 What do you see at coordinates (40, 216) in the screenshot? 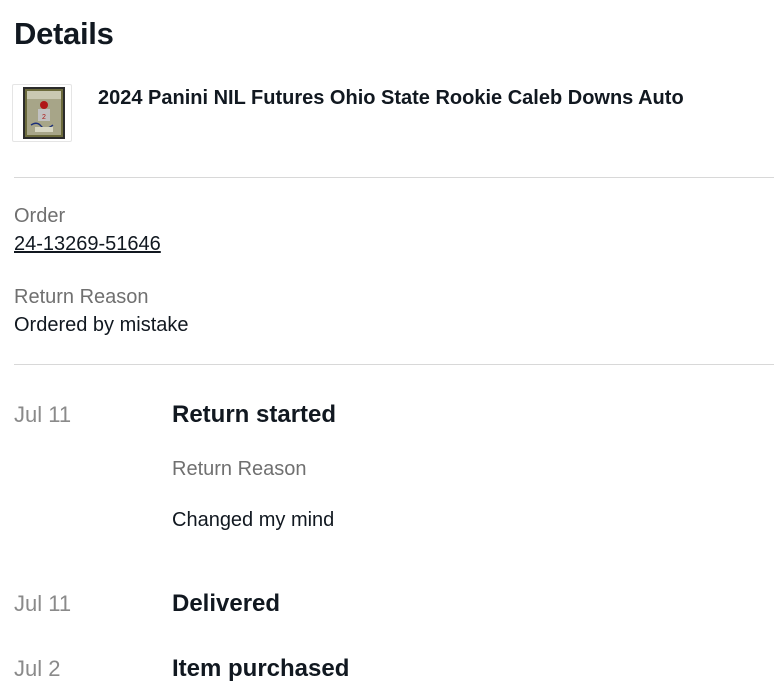
I see `order-label: Order` at bounding box center [40, 216].